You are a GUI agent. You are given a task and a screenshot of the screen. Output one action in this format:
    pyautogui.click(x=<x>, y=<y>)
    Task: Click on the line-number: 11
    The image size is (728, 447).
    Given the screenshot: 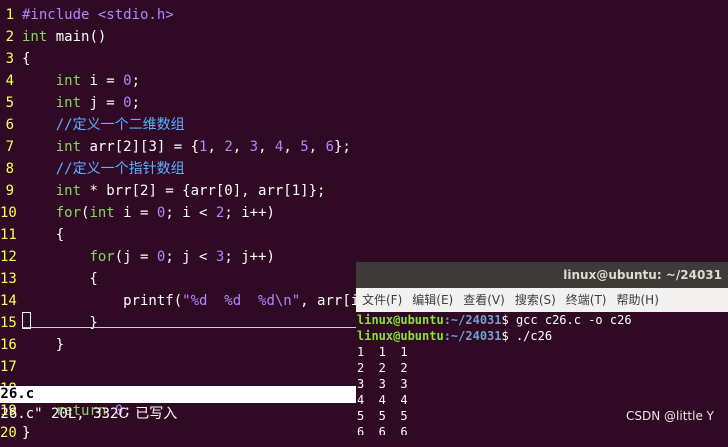 What is the action you would take?
    pyautogui.click(x=8, y=235)
    